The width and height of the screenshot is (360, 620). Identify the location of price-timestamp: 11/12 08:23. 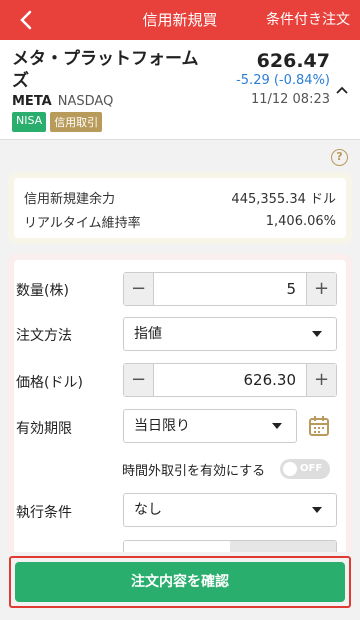
(290, 99).